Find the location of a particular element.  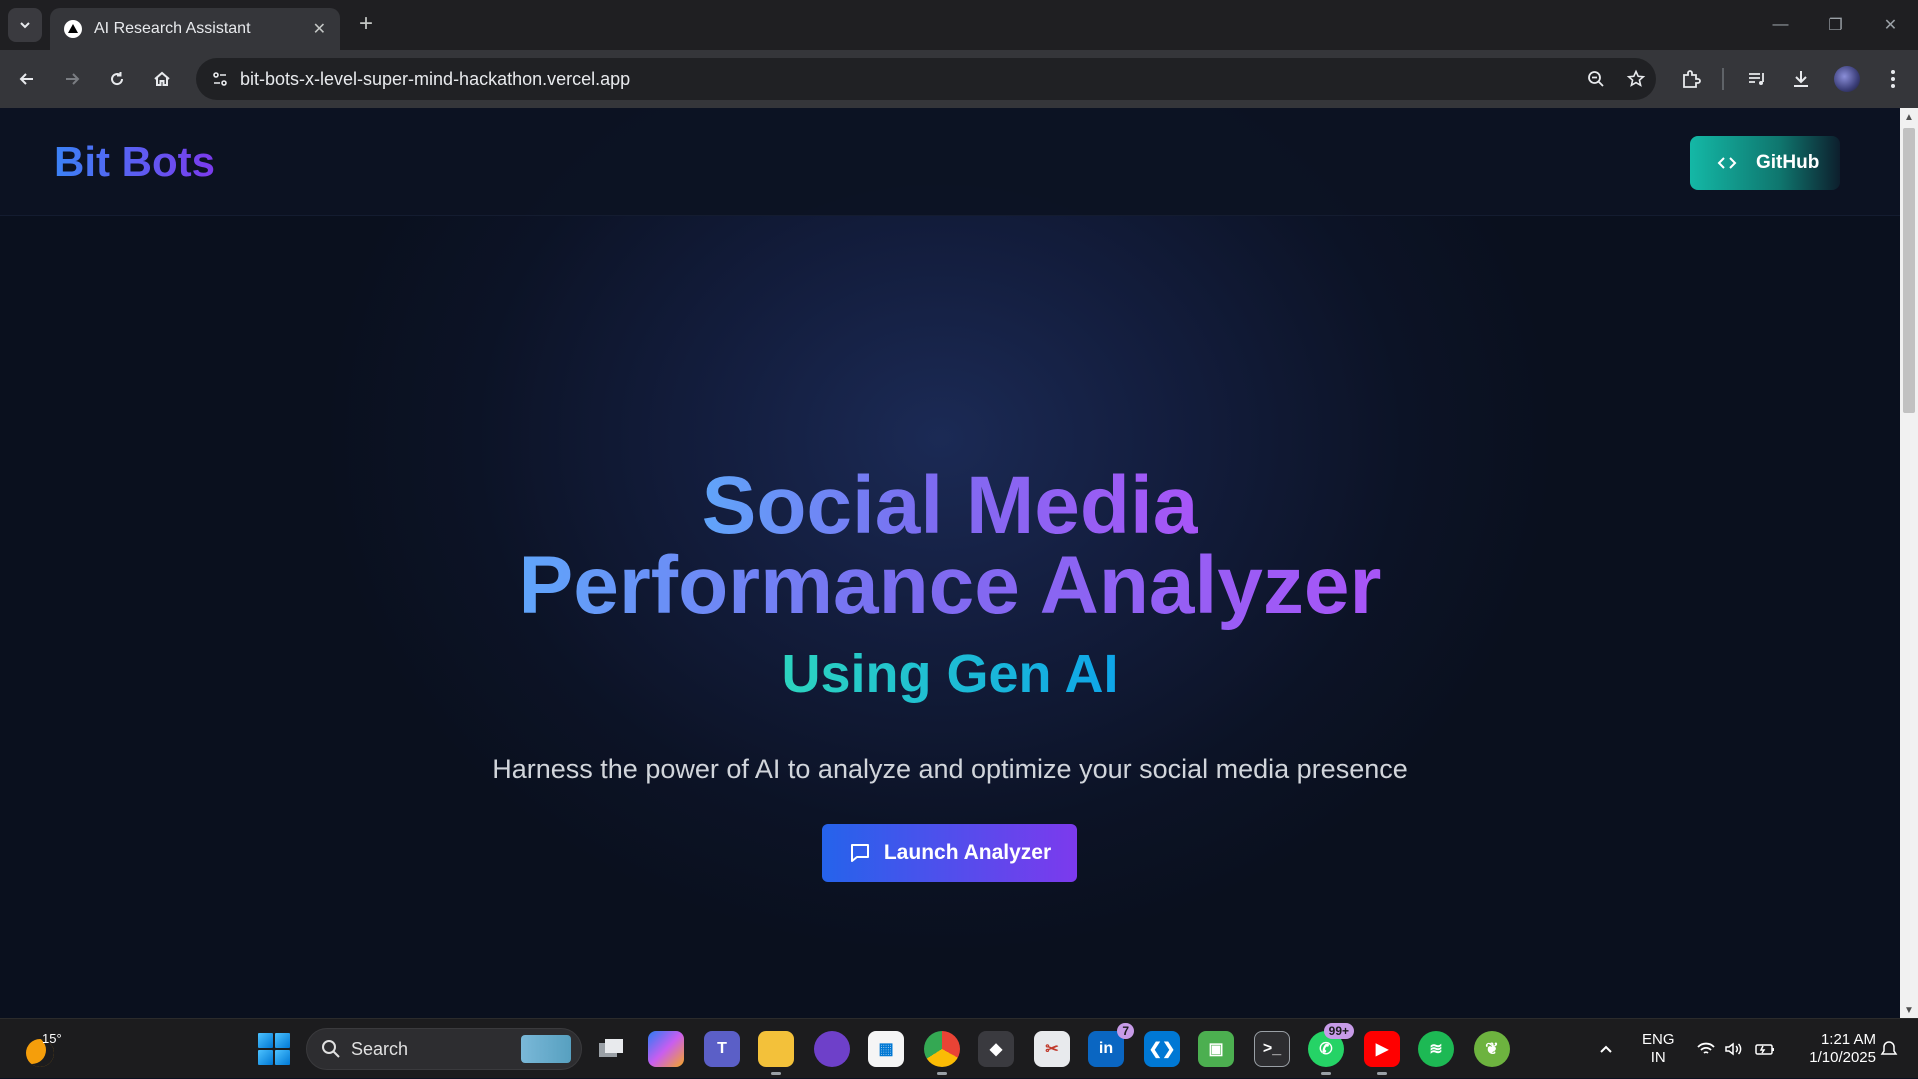

reload-button is located at coordinates (117, 79).